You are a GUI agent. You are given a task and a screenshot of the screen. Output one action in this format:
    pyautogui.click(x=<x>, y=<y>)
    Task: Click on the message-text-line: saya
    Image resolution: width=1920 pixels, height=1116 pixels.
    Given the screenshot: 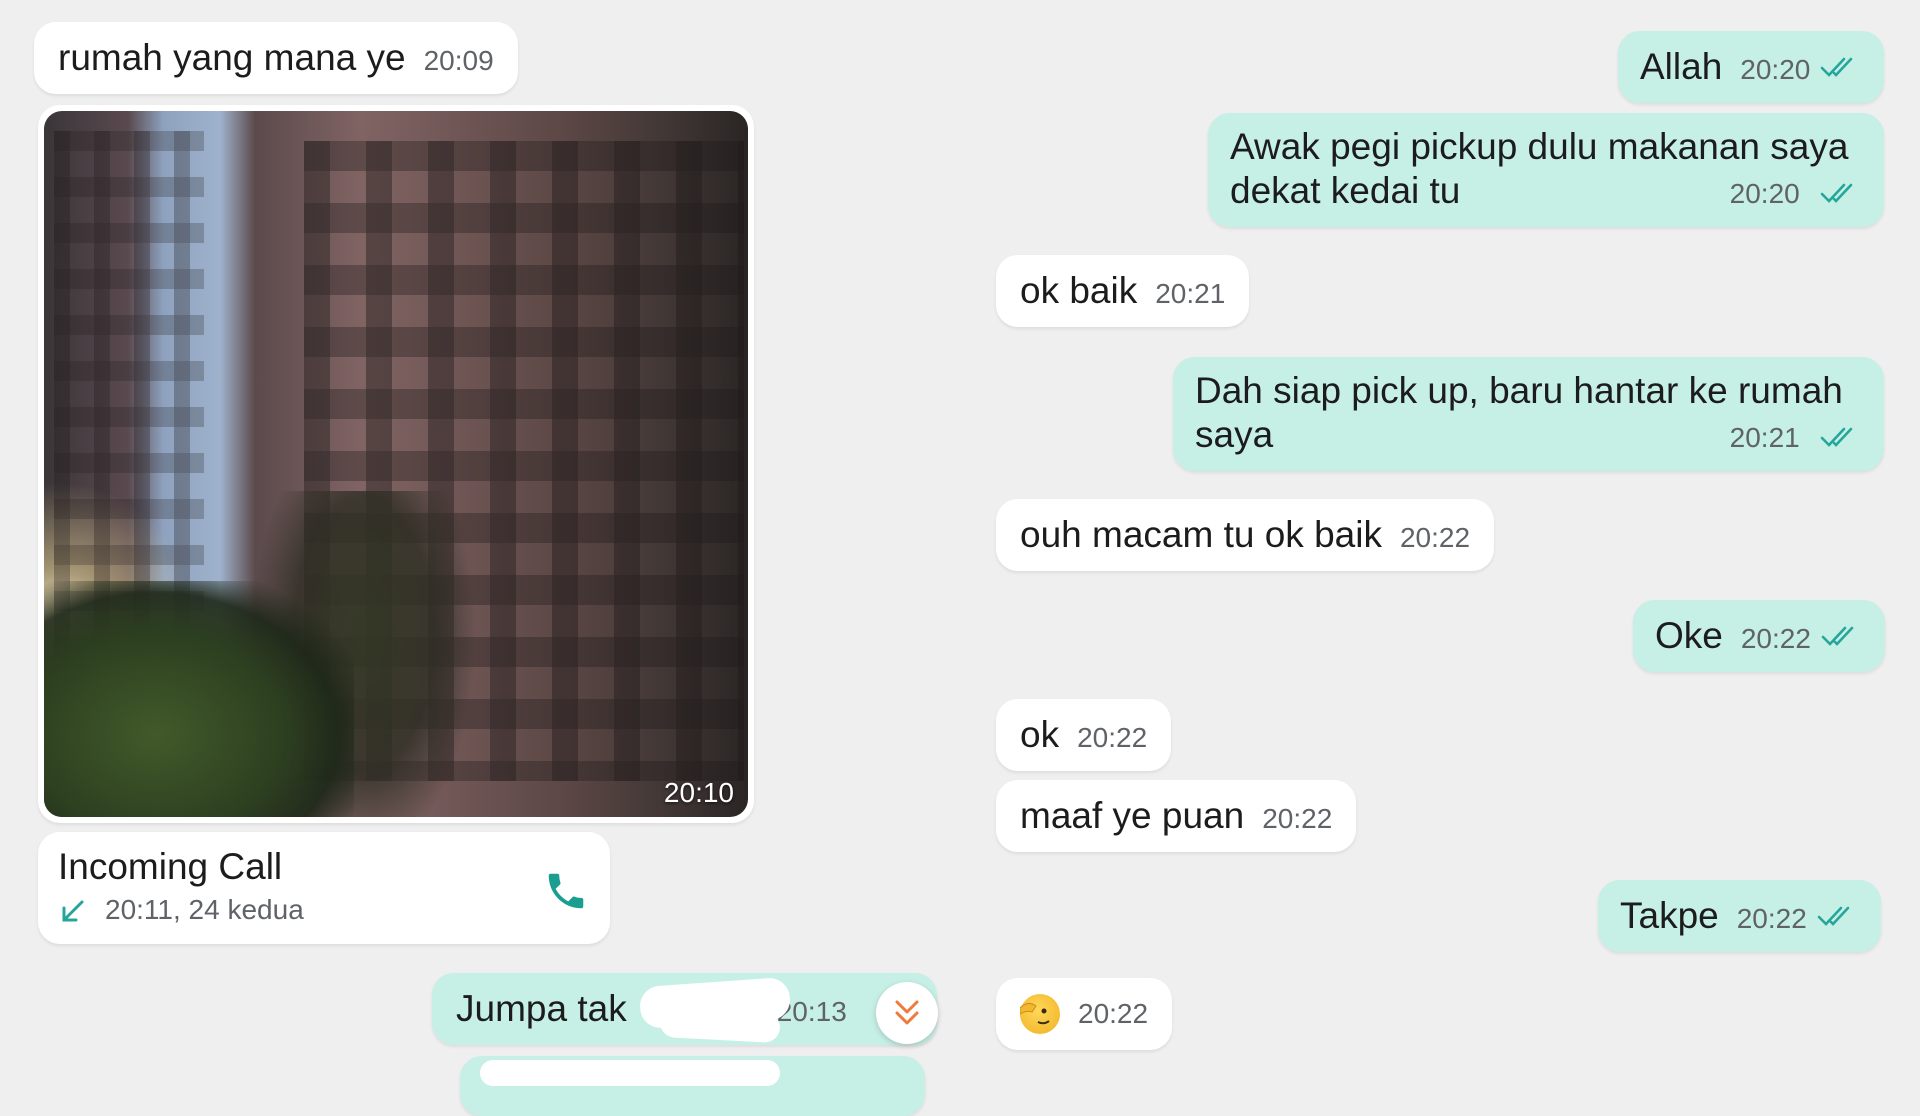 What is the action you would take?
    pyautogui.click(x=1234, y=434)
    